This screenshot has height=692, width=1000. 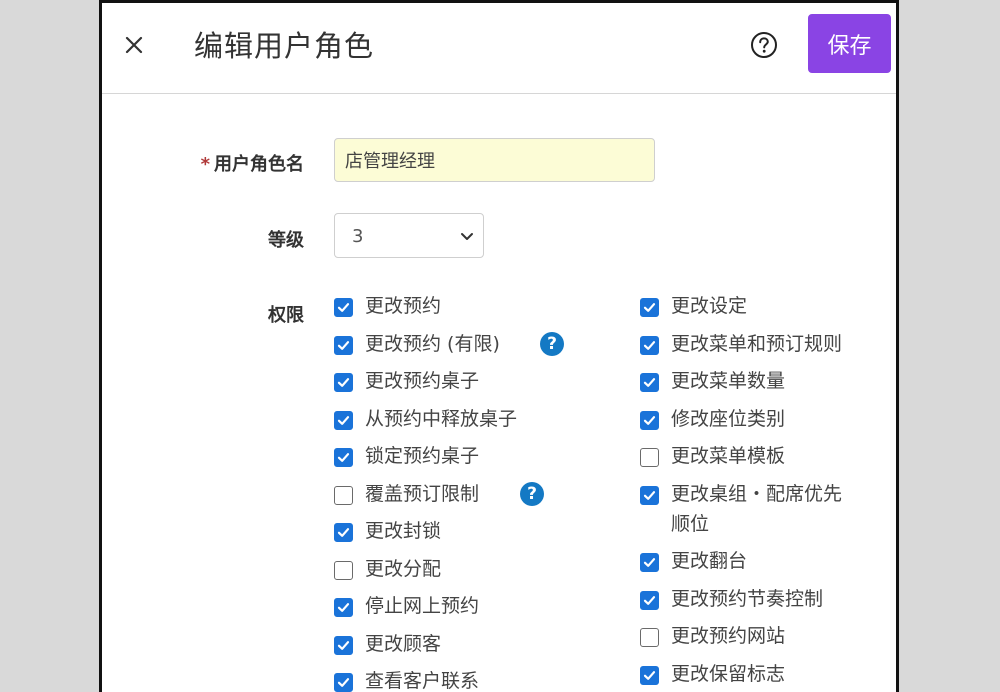 I want to click on permission-label: 更改翻台, so click(x=709, y=561).